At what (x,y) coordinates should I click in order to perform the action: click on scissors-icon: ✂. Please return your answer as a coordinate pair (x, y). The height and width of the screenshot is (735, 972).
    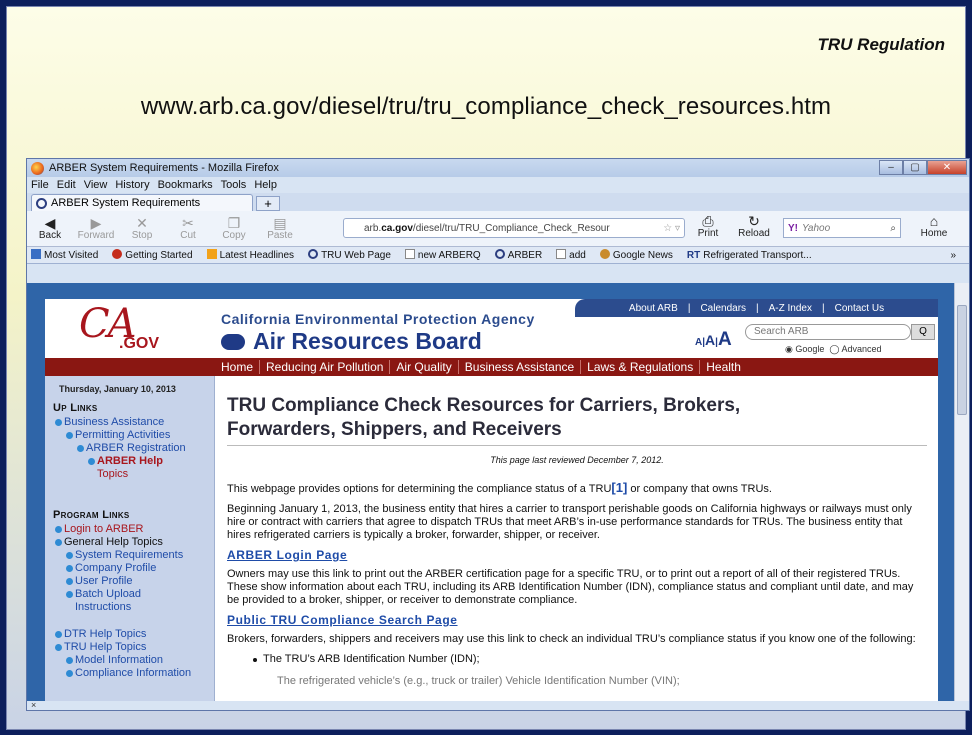
    Looking at the image, I should click on (188, 223).